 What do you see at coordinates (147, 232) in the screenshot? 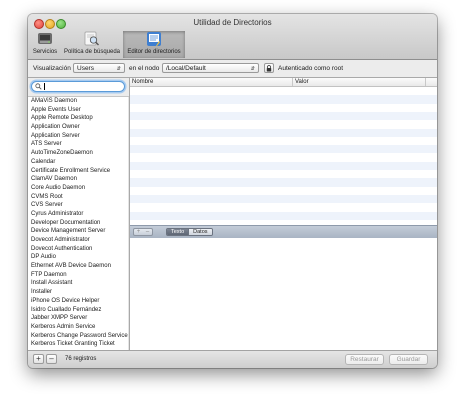
I see `remove-value-button: –` at bounding box center [147, 232].